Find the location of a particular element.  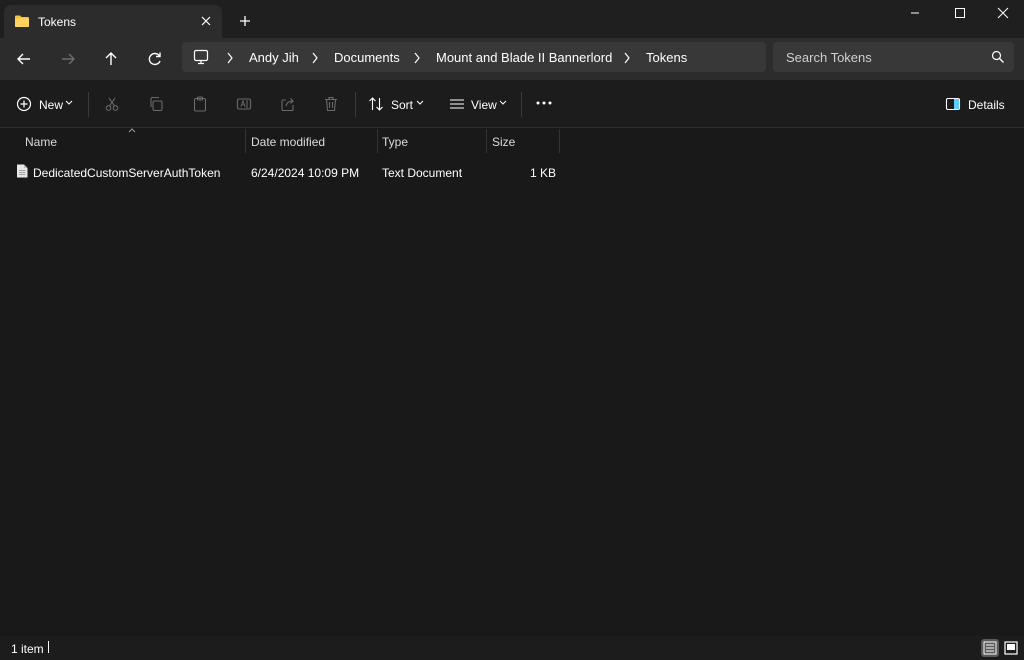

column-header-name: Name is located at coordinates (41, 140).